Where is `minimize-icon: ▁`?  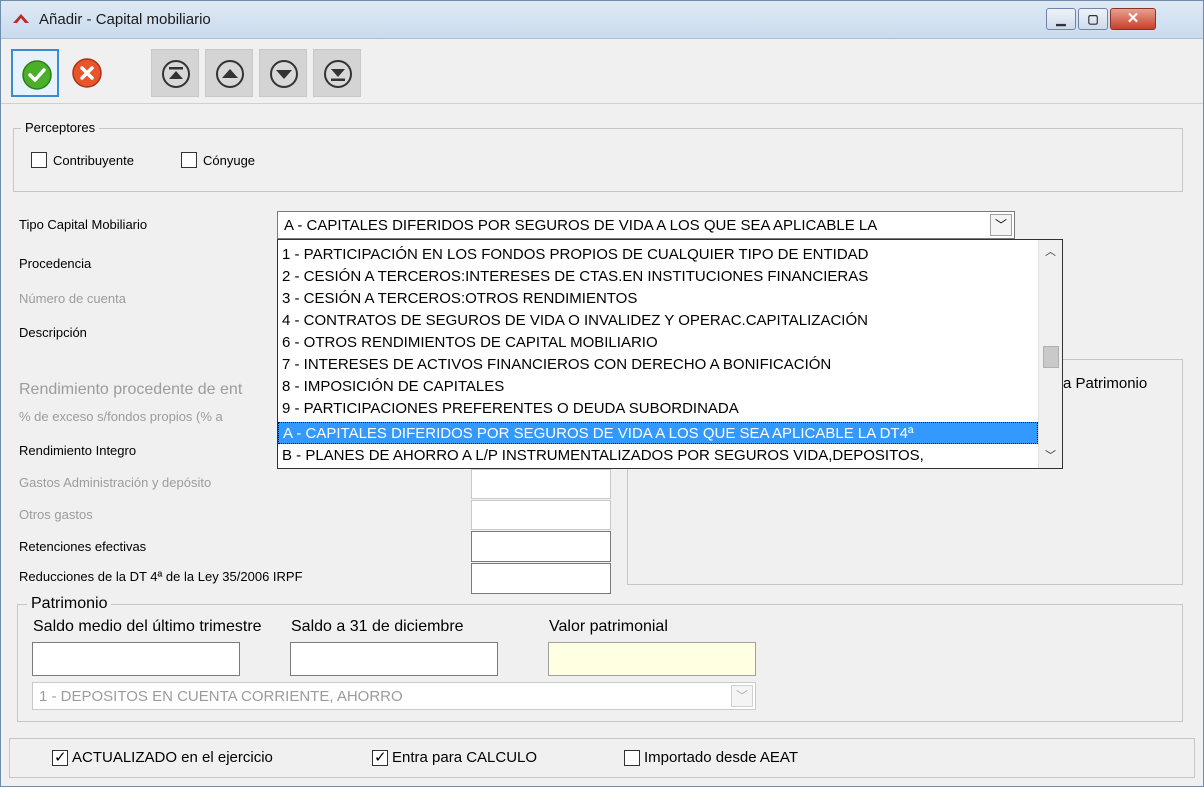
minimize-icon: ▁ is located at coordinates (1061, 19).